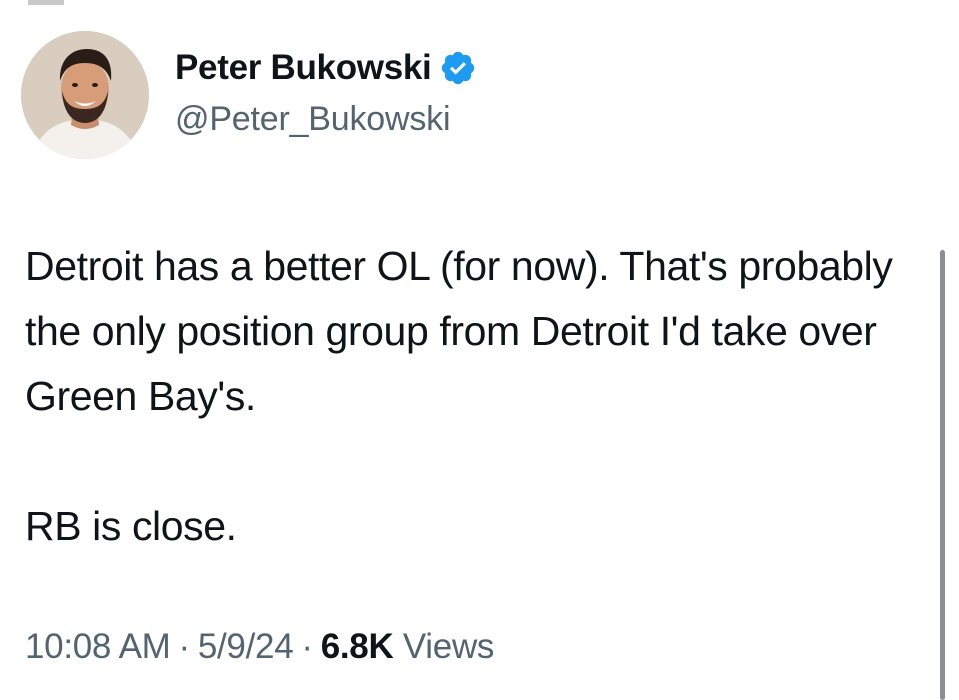  I want to click on tweet-paragraph: RB is close., so click(131, 526).